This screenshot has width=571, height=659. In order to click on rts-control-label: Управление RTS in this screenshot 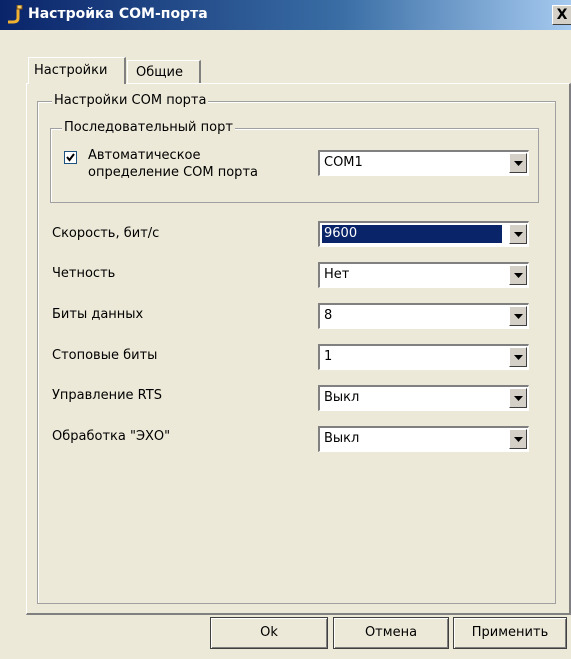, I will do `click(107, 395)`.